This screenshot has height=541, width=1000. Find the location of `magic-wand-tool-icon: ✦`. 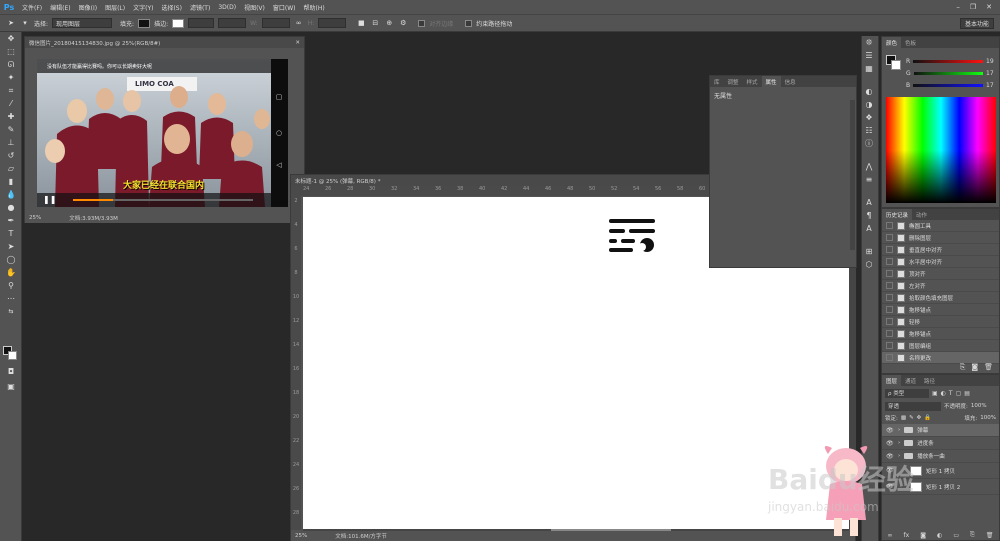

magic-wand-tool-icon: ✦ is located at coordinates (11, 77).